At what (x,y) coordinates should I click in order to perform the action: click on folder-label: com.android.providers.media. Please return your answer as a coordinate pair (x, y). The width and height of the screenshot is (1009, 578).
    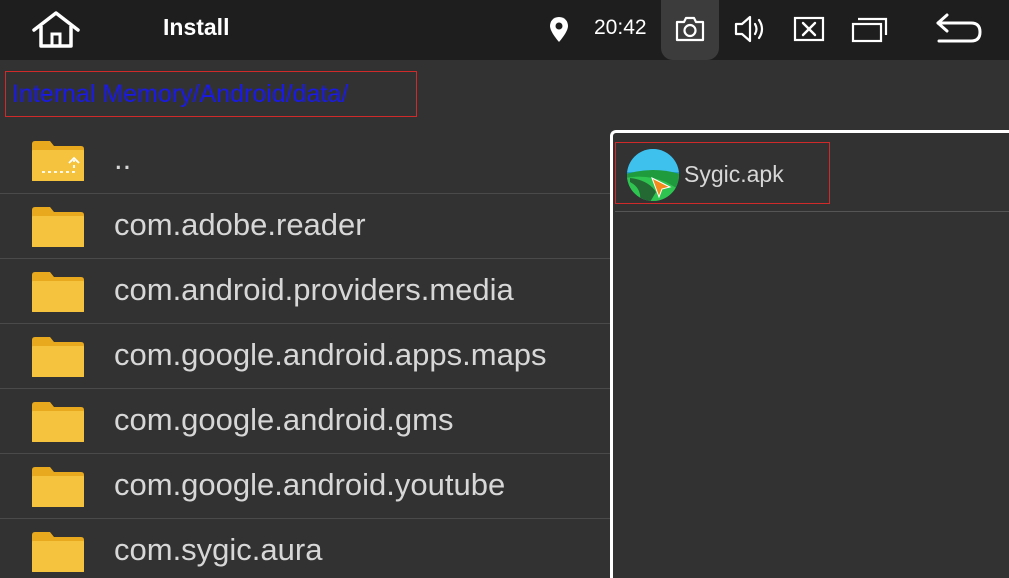
    Looking at the image, I should click on (314, 289).